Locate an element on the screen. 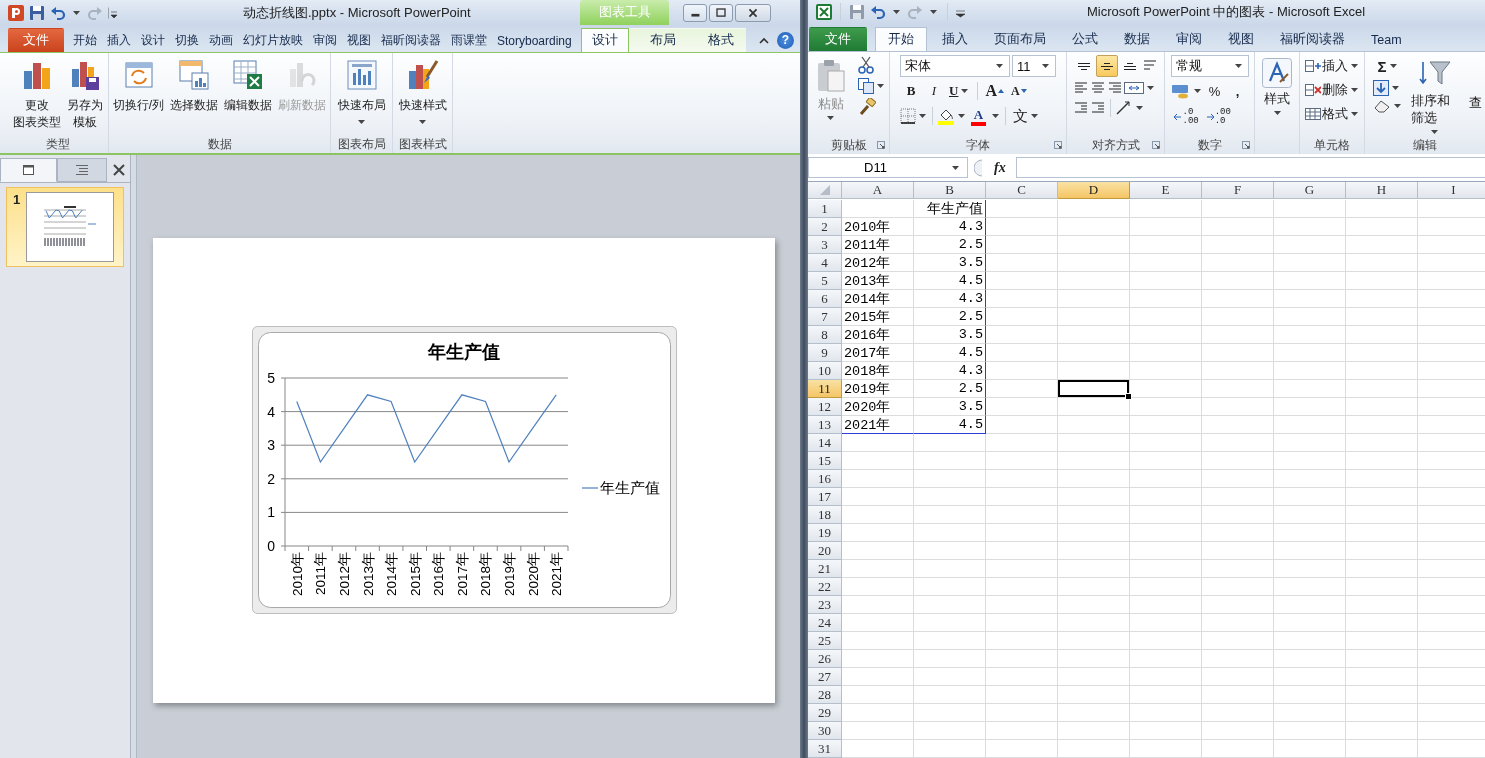  minimize-icon is located at coordinates (695, 12).